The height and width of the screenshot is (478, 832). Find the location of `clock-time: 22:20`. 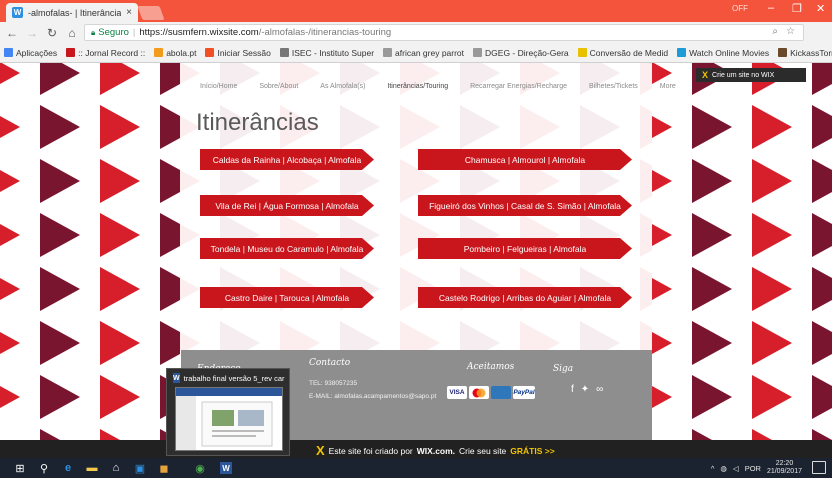

clock-time: 22:20 is located at coordinates (784, 463).